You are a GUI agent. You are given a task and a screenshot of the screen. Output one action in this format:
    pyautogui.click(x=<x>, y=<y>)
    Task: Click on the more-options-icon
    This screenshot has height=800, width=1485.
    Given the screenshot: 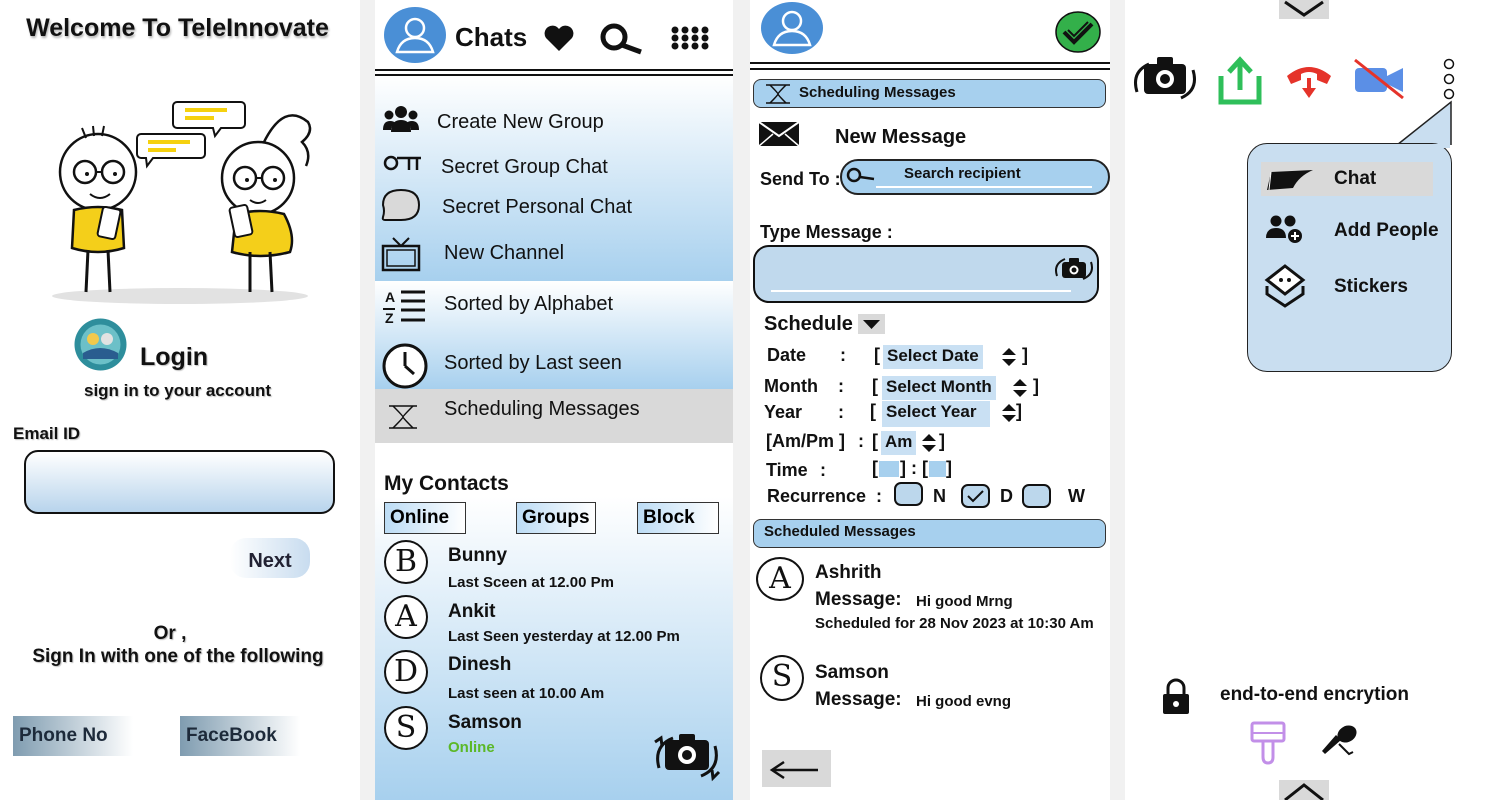 What is the action you would take?
    pyautogui.click(x=1449, y=80)
    